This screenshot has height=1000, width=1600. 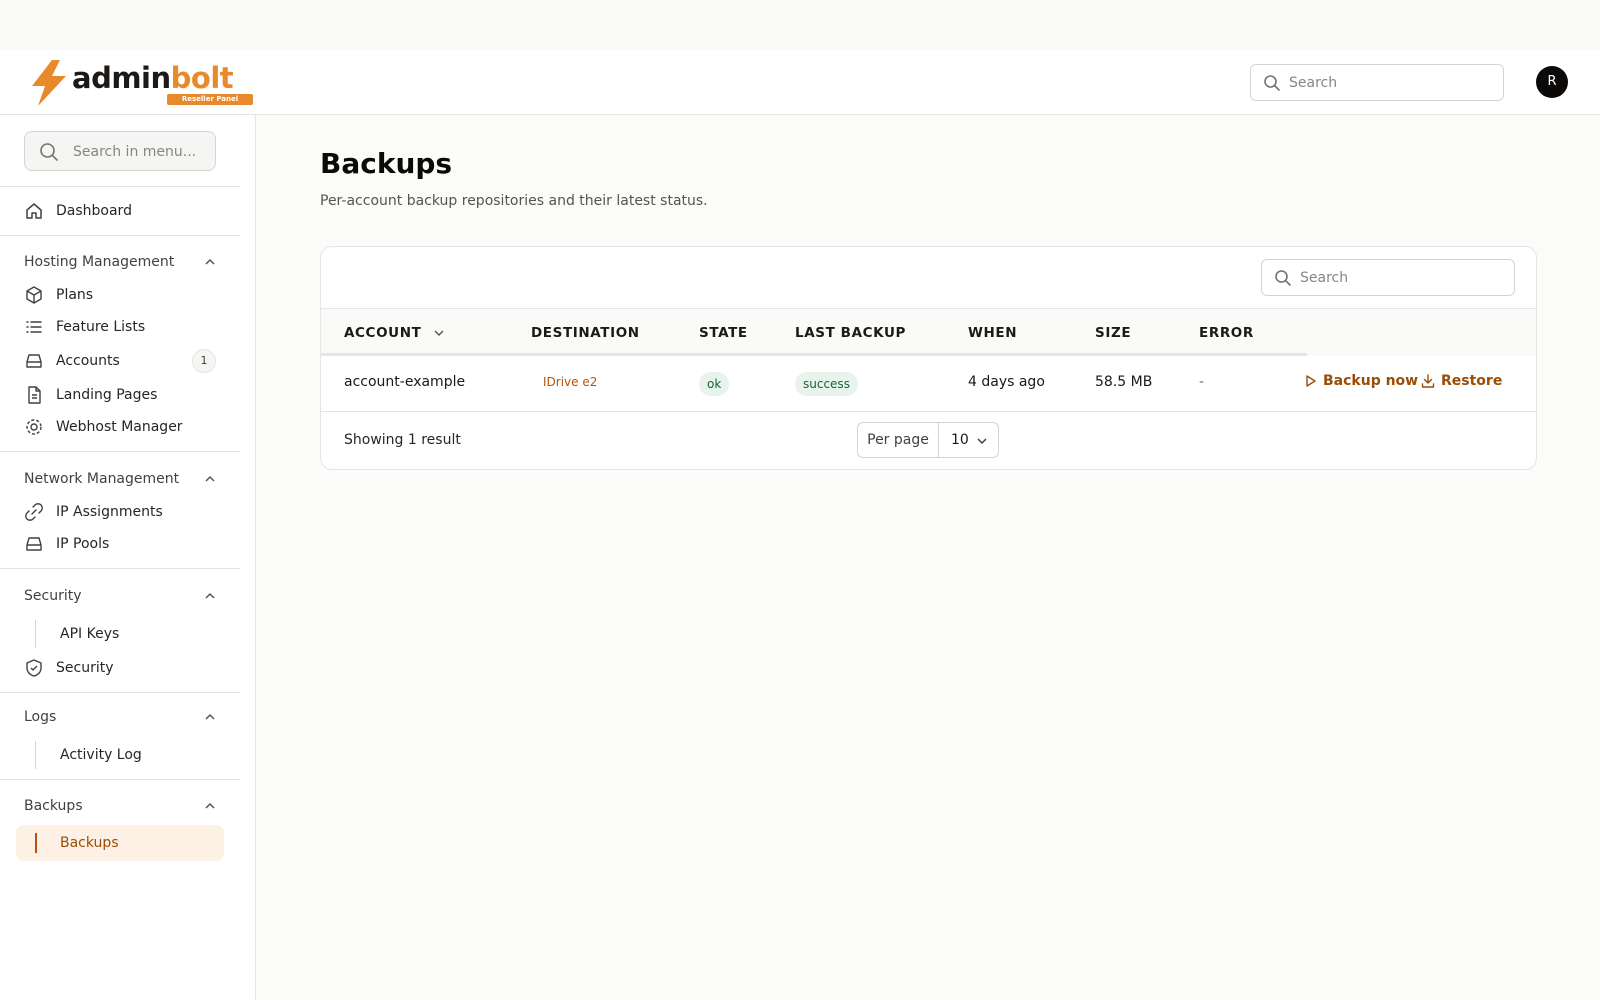 I want to click on column-header-last-backup: LAST BACKUP, so click(x=851, y=333).